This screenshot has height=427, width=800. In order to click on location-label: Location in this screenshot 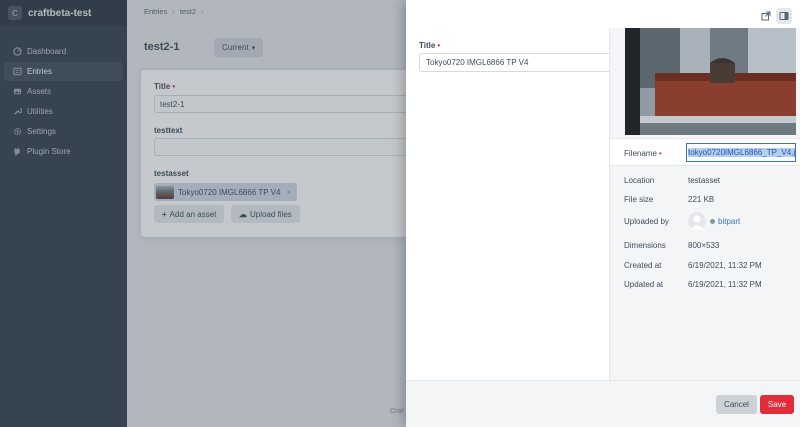, I will do `click(639, 180)`.